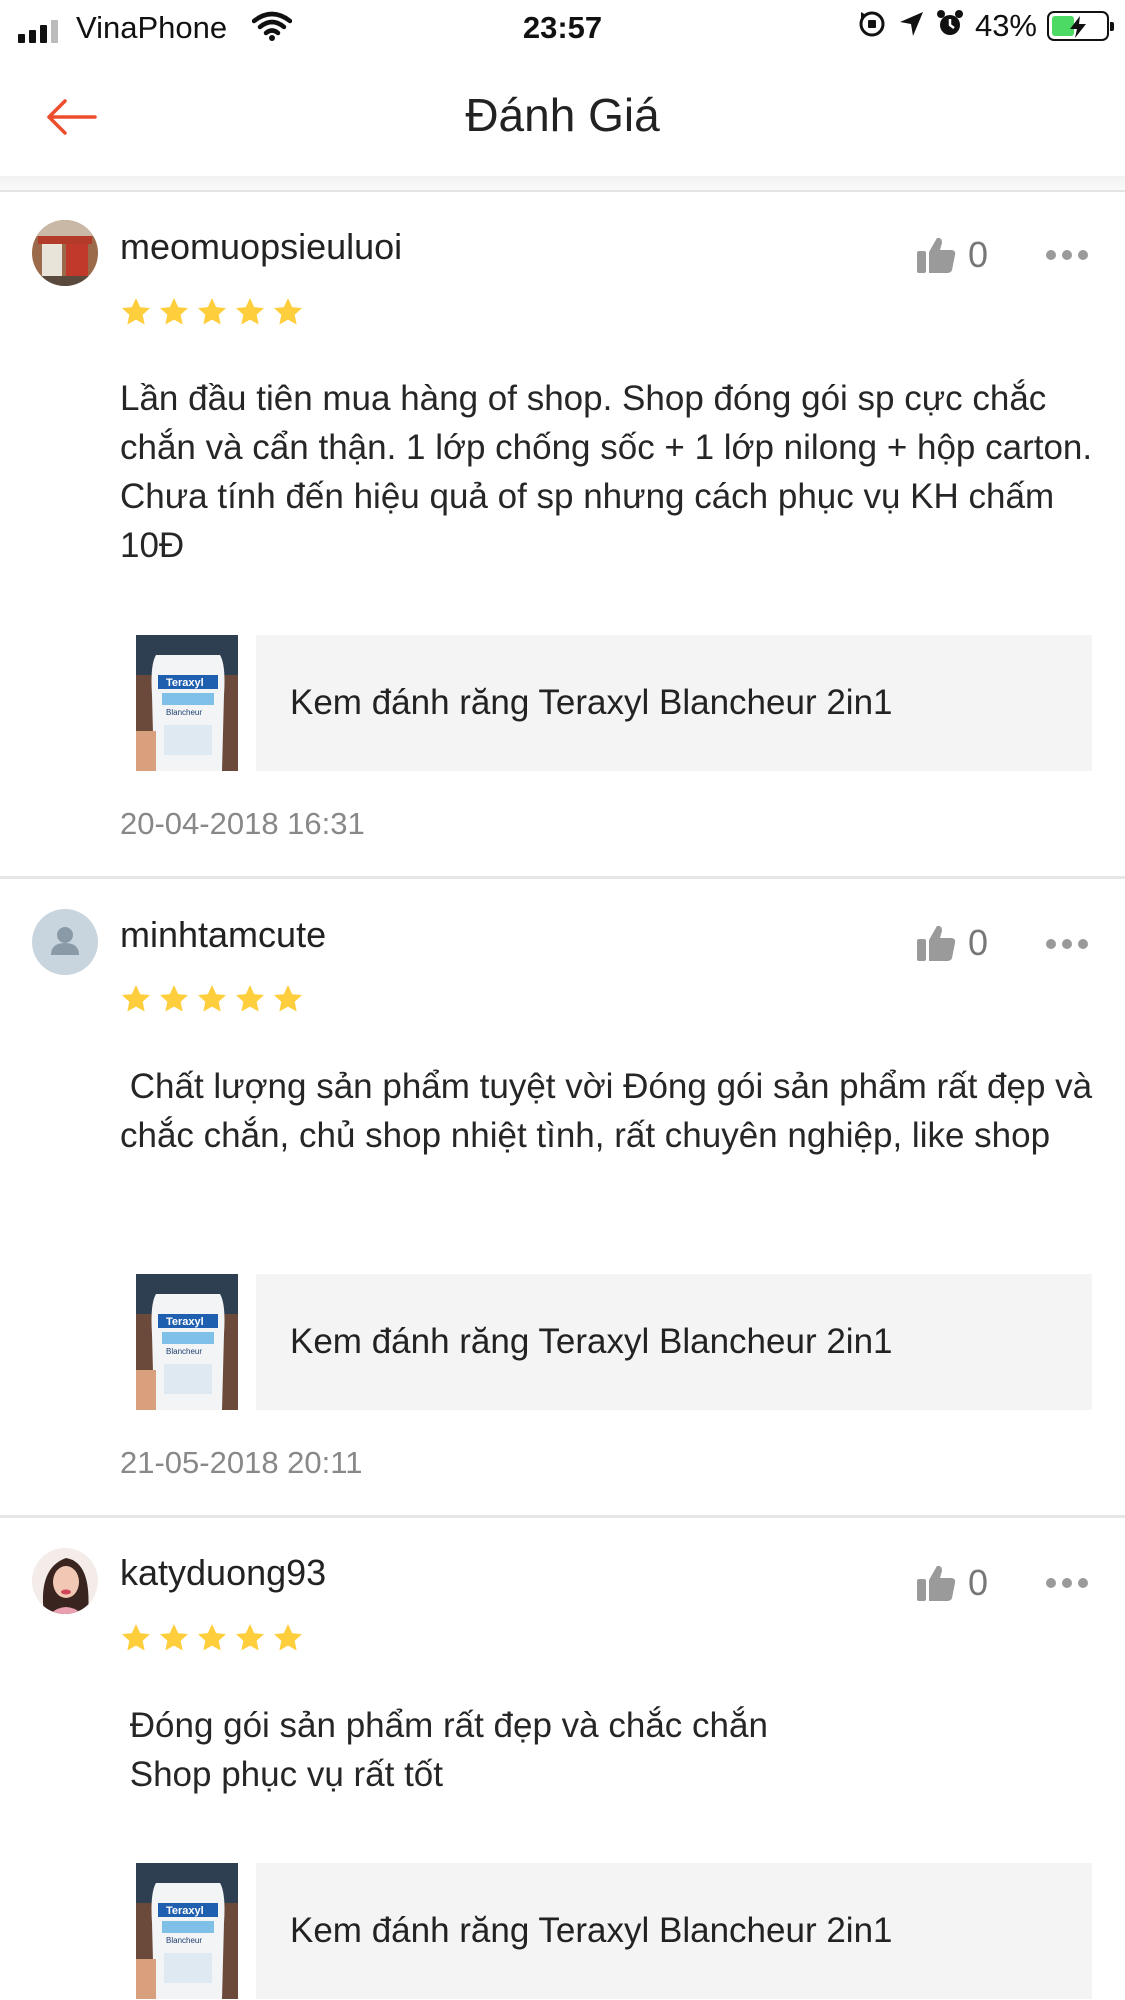 This screenshot has width=1125, height=2000. Describe the element at coordinates (950, 26) in the screenshot. I see `alarm-icon` at that location.